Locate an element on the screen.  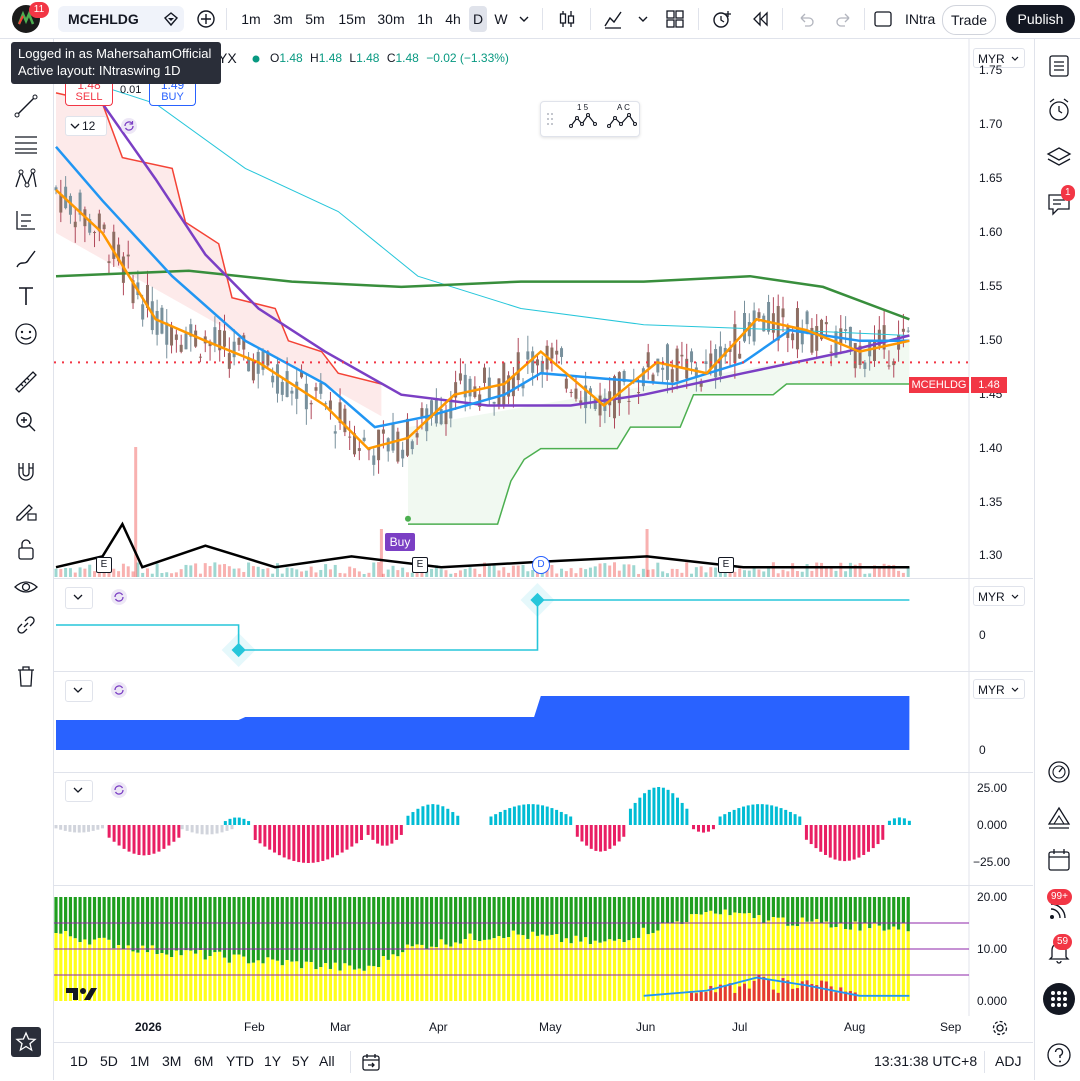
dividend-marker: D is located at coordinates (541, 565).